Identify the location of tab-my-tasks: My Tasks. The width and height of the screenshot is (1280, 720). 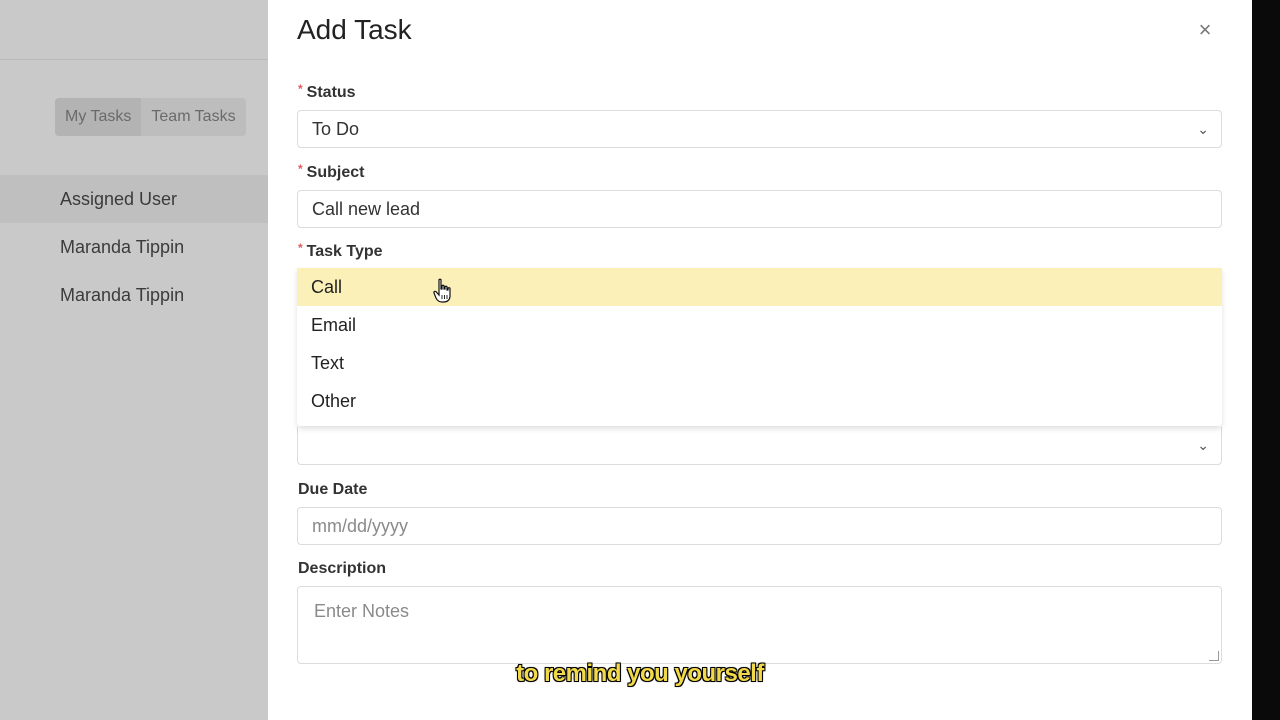
(98, 117).